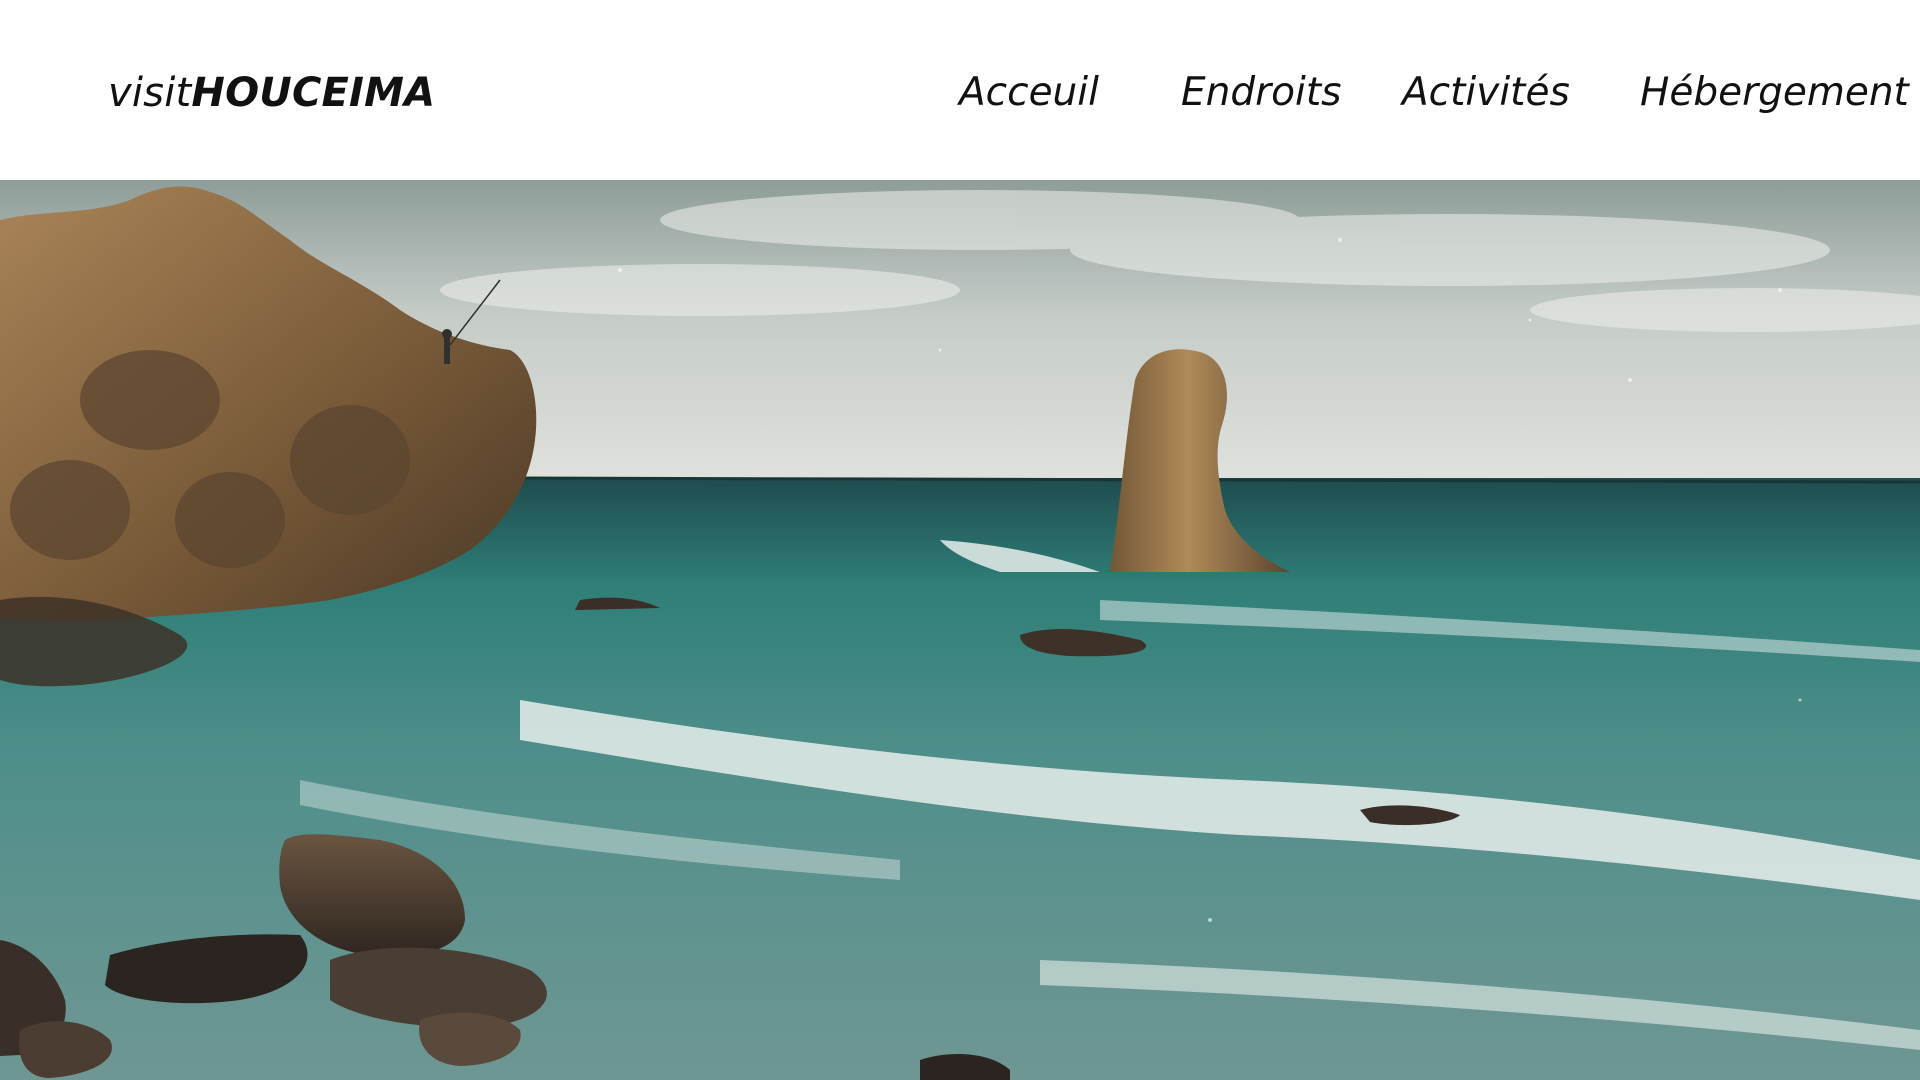 This screenshot has height=1080, width=1920. Describe the element at coordinates (1261, 93) in the screenshot. I see `nav-link-endroits: Endroits` at that location.